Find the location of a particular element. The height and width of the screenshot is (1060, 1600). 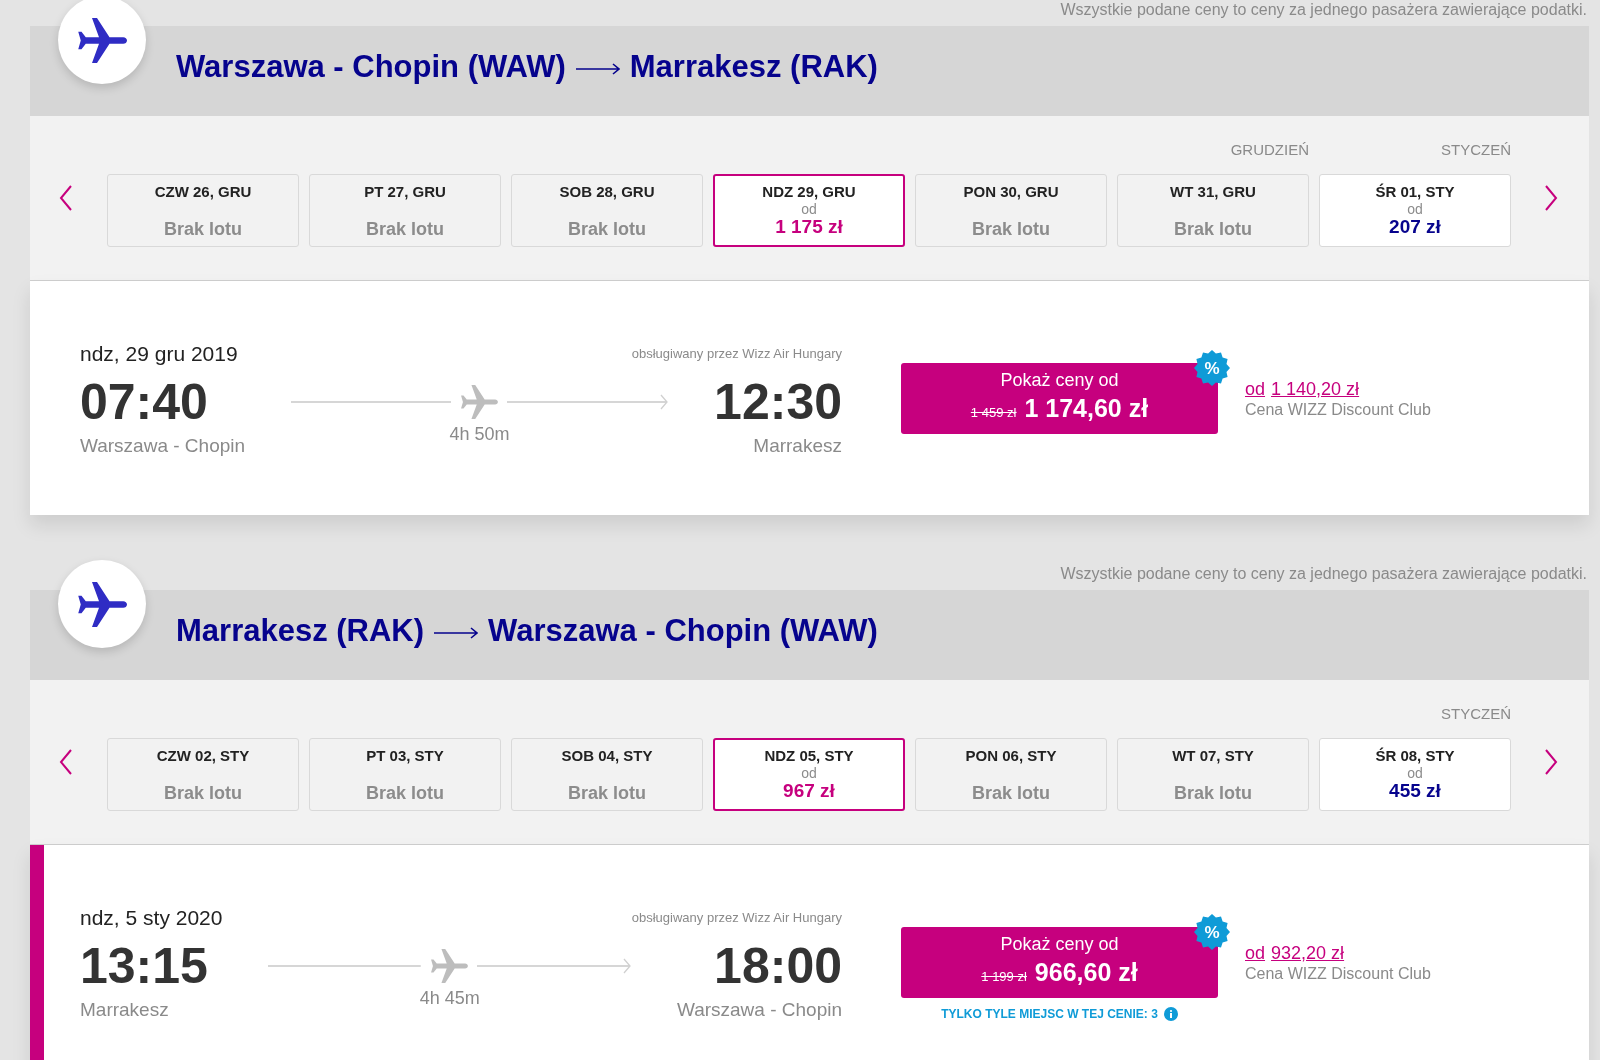

arrival-time: 18:00 is located at coordinates (778, 966).